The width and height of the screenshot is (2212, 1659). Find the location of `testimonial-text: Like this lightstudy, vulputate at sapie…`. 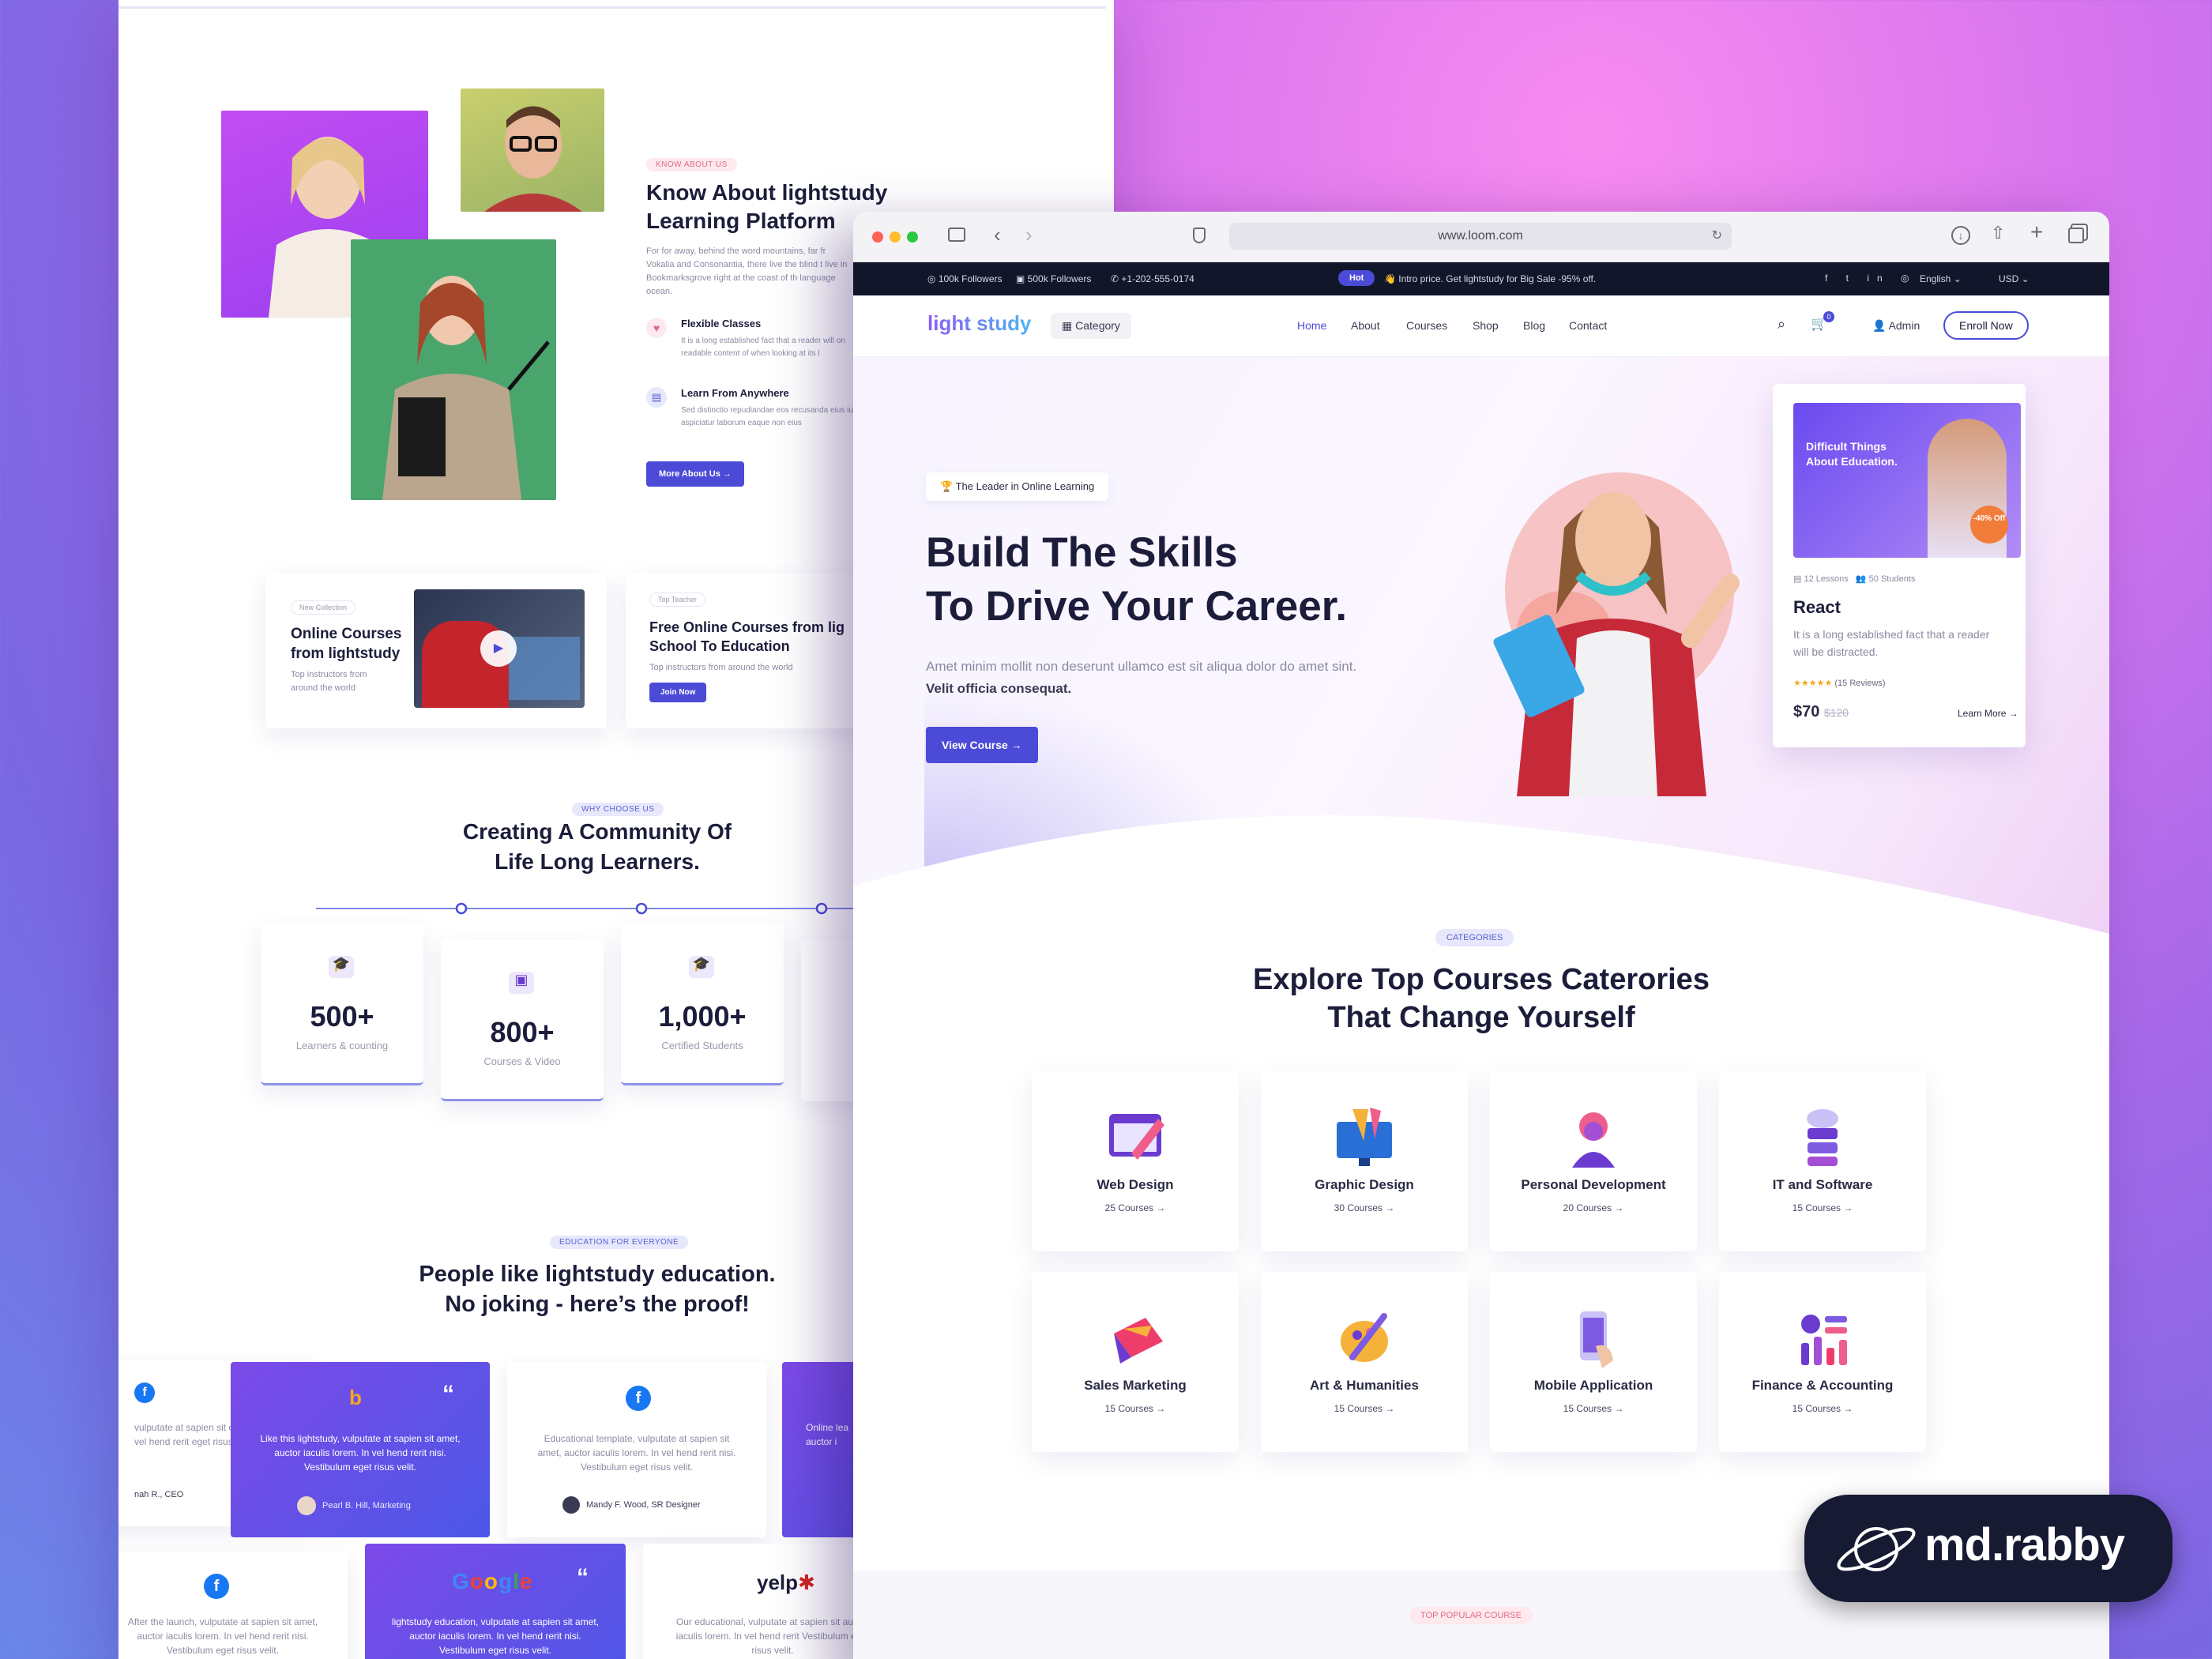

testimonial-text: Like this lightstudy, vulputate at sapie… is located at coordinates (361, 1453).